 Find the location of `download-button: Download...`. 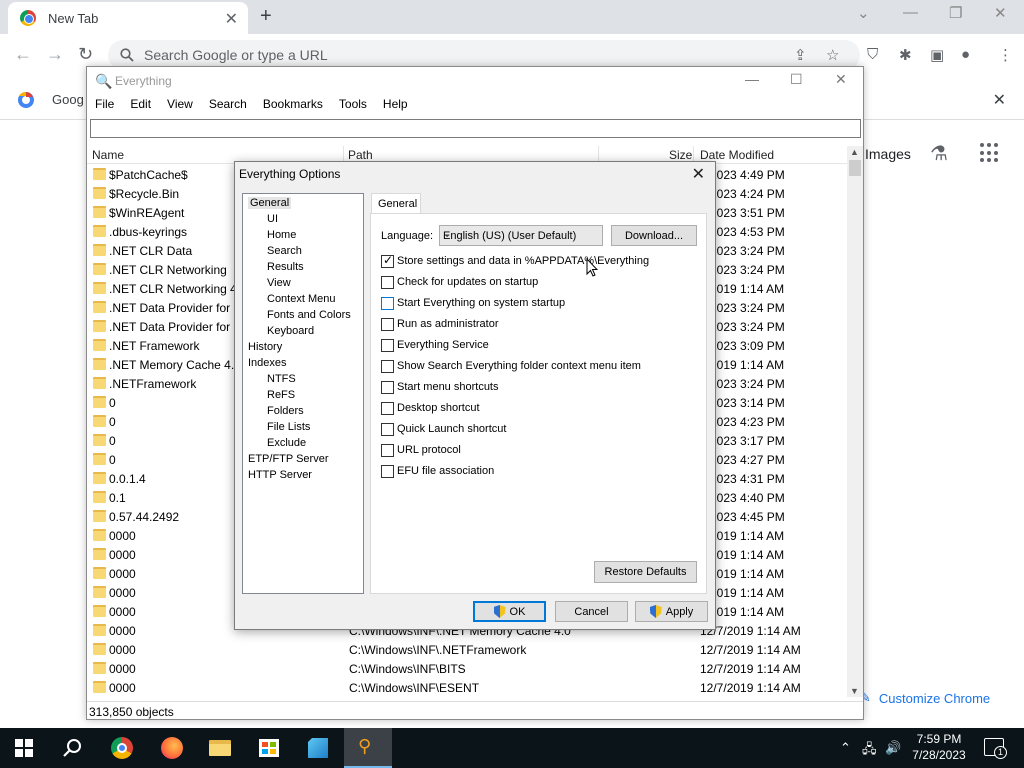

download-button: Download... is located at coordinates (654, 235).